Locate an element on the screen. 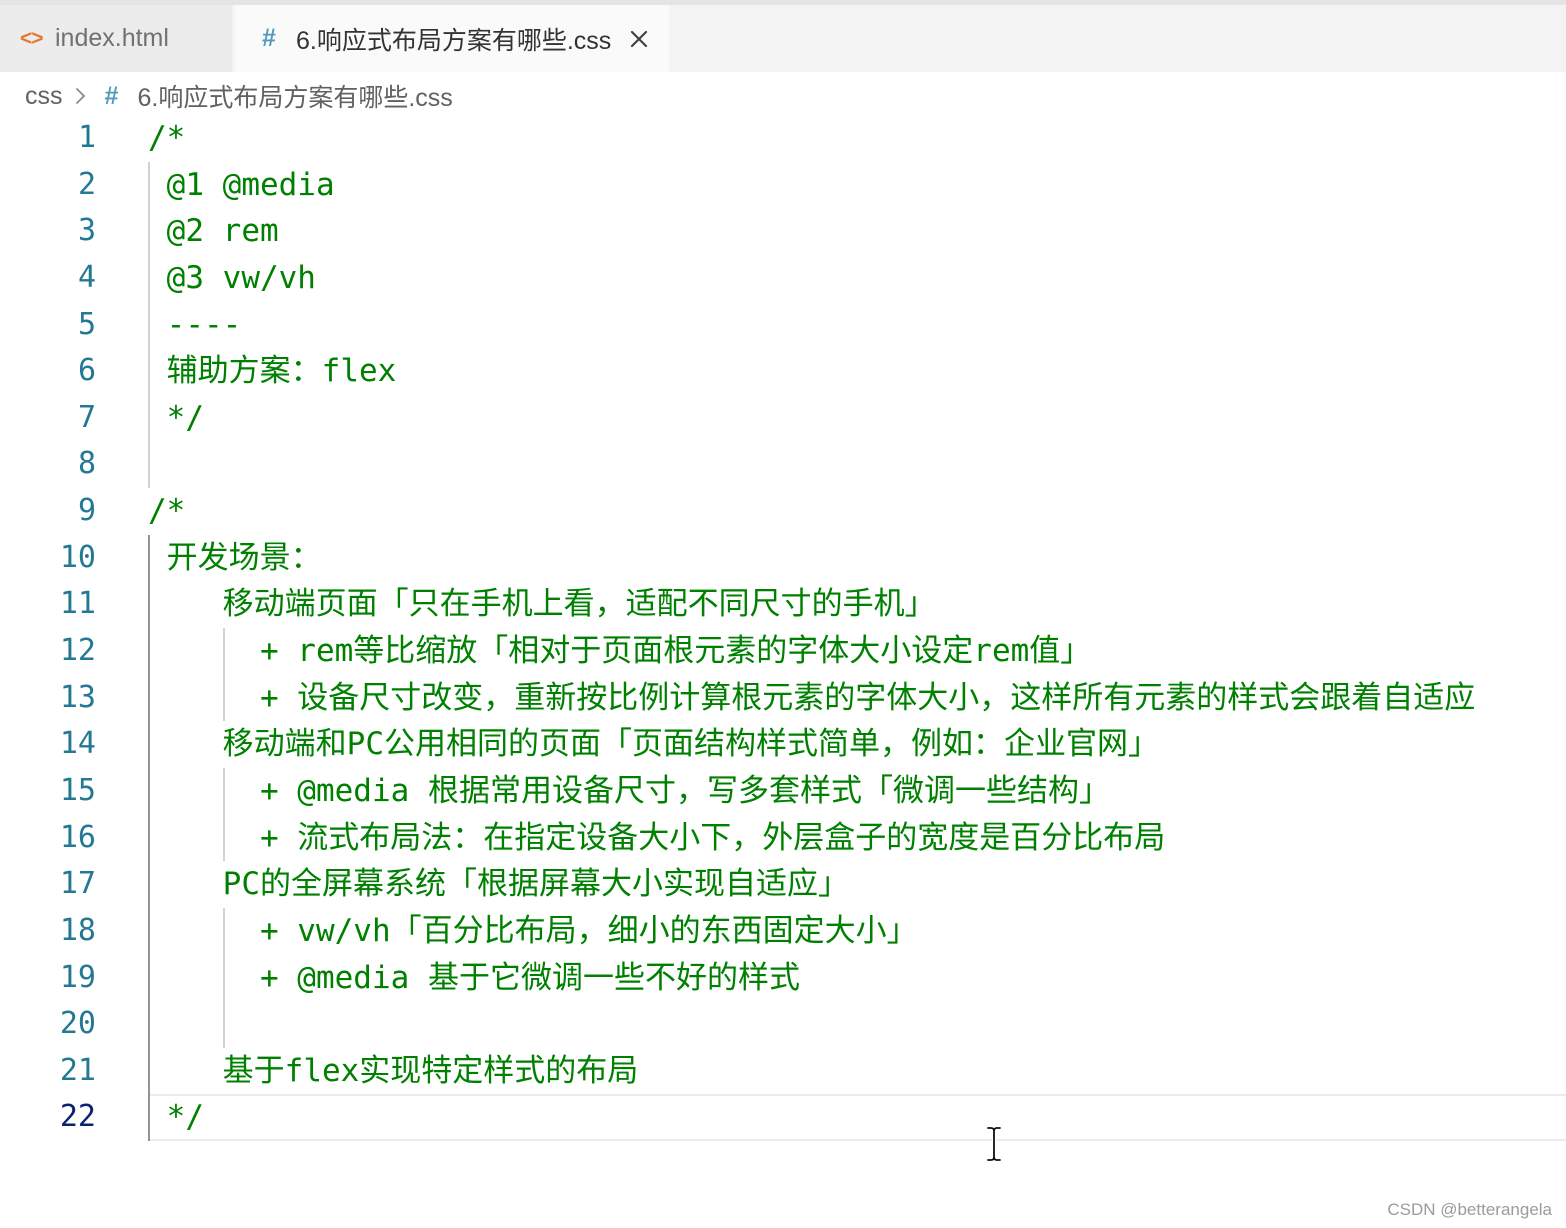 This screenshot has height=1228, width=1566. active-indent-guide is located at coordinates (149, 838).